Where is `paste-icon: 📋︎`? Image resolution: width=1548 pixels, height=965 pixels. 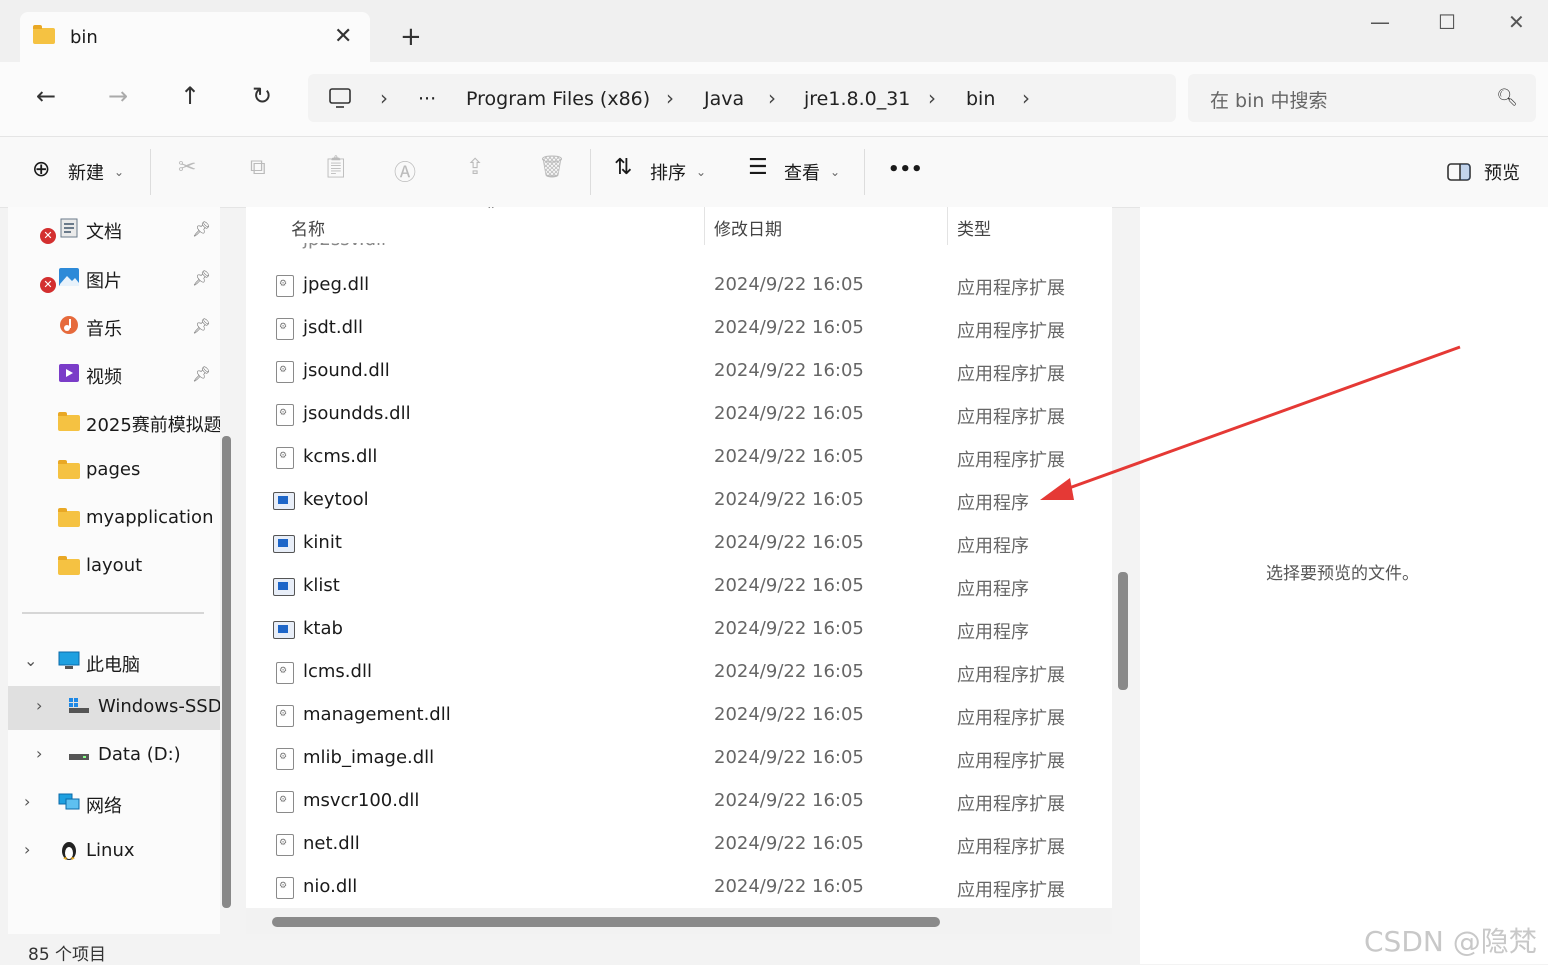
paste-icon: 📋︎ is located at coordinates (336, 167).